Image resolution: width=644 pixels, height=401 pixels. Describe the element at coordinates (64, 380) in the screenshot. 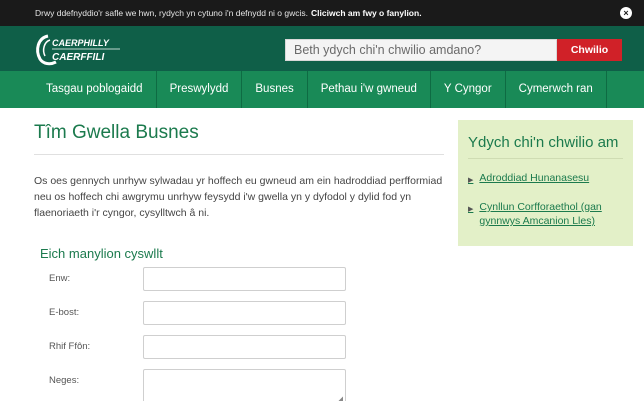

I see `message-label: Neges:` at that location.